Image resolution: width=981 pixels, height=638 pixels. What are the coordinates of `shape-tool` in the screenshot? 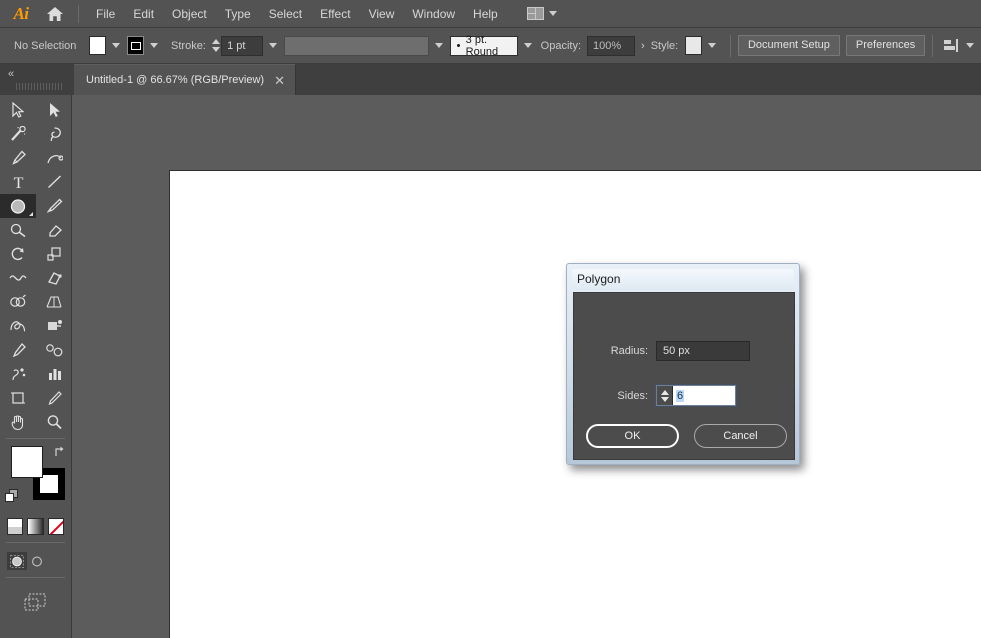 It's located at (18, 206).